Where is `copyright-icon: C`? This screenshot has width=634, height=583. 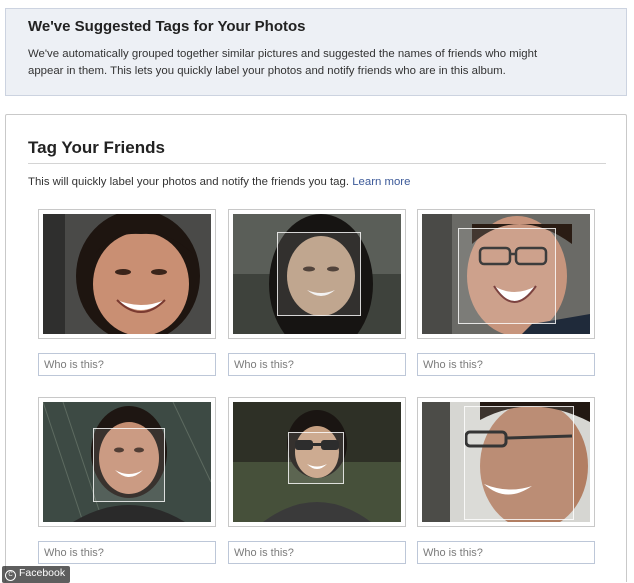 copyright-icon: C is located at coordinates (10, 575).